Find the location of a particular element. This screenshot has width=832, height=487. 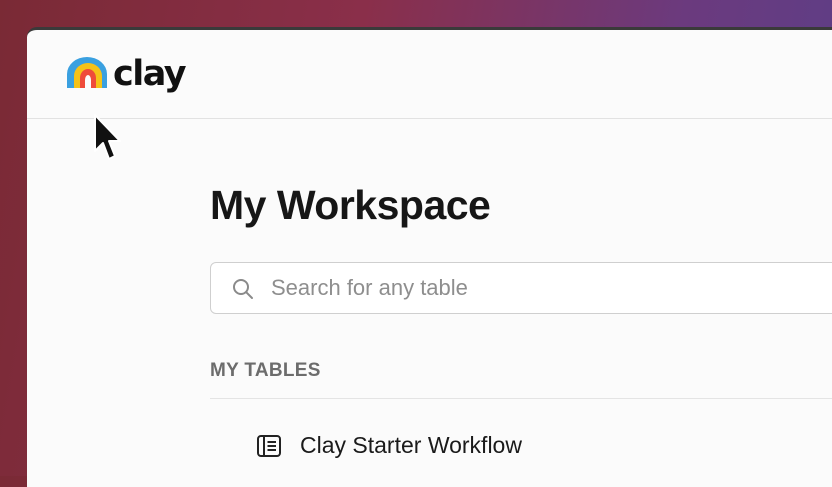

table-list-item: Clay Starter Workflow is located at coordinates (389, 445).